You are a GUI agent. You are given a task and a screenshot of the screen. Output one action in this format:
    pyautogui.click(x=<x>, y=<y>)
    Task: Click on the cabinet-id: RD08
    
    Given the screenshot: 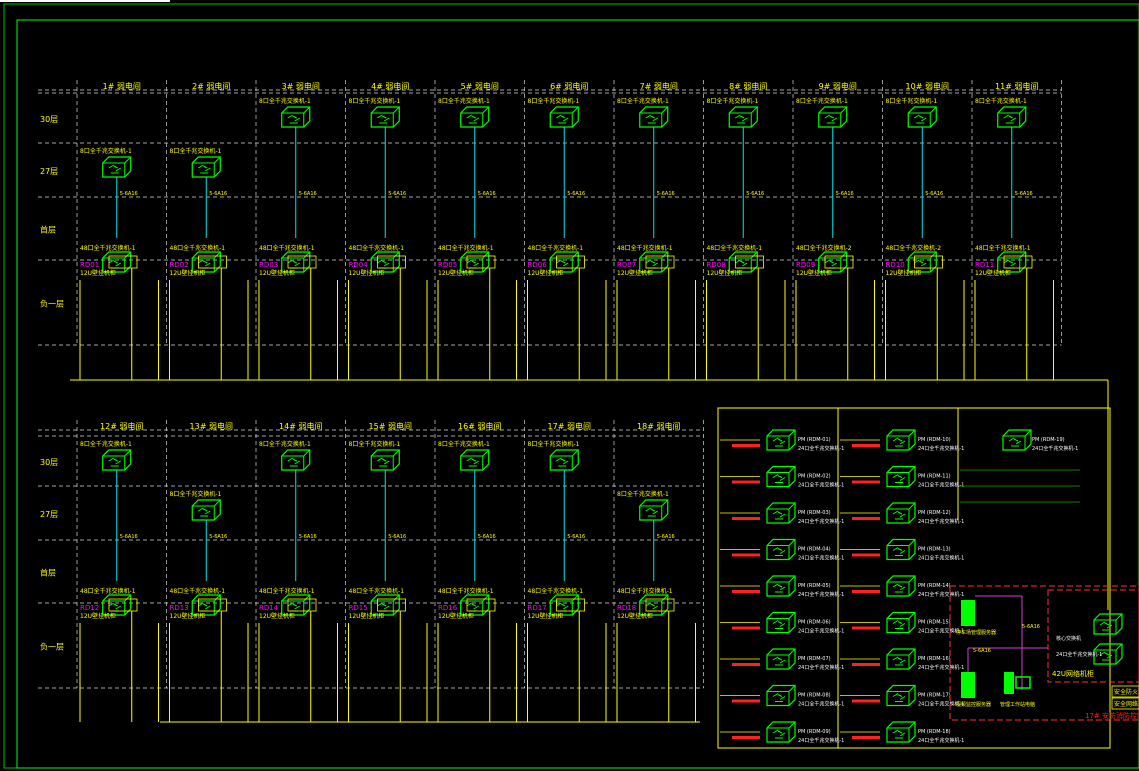 What is the action you would take?
    pyautogui.click(x=716, y=265)
    